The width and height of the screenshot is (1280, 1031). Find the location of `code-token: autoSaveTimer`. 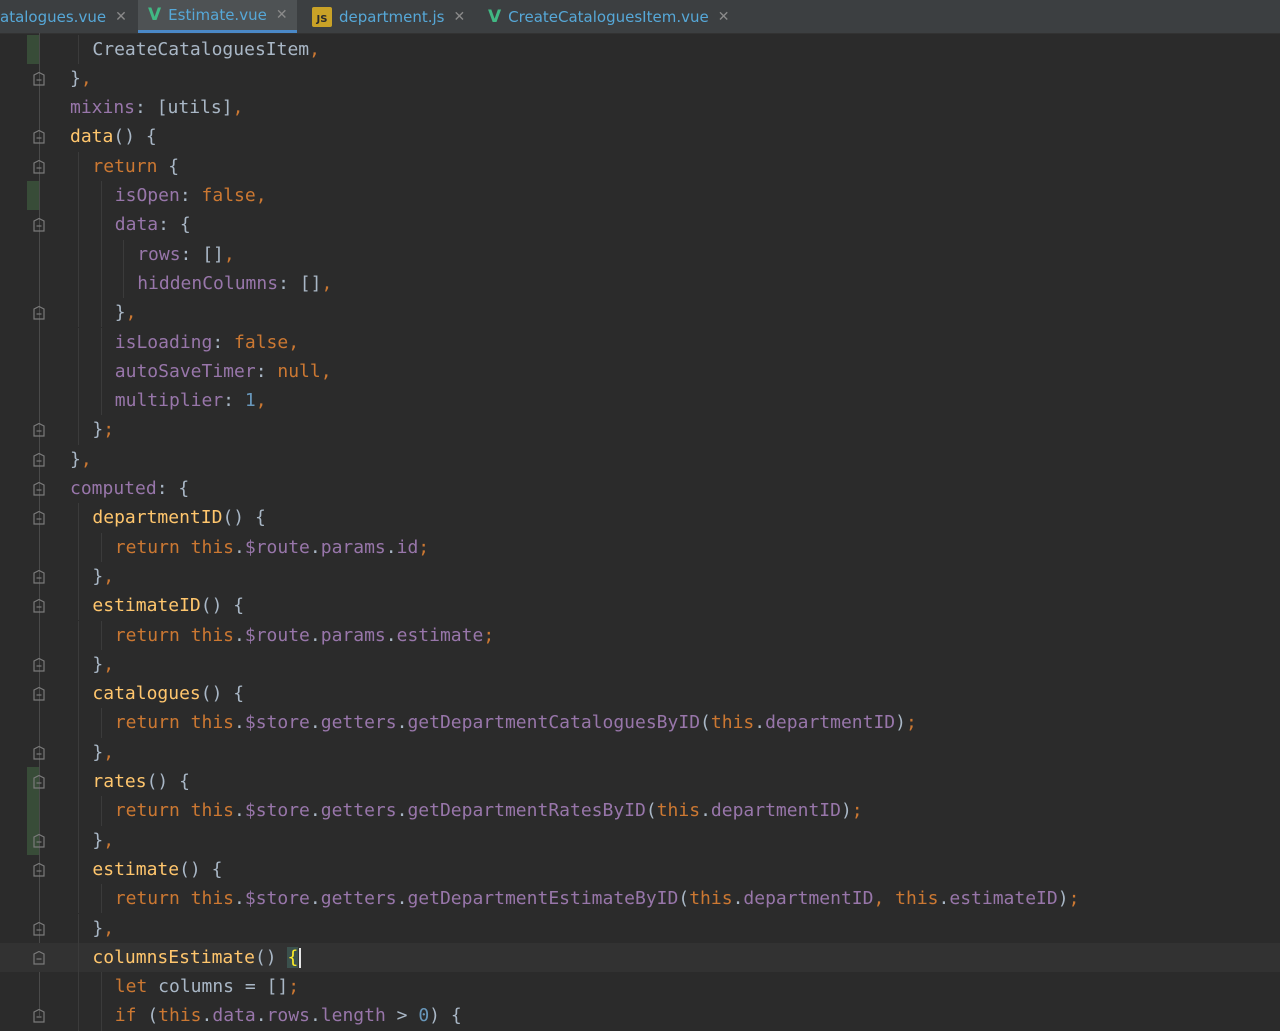

code-token: autoSaveTimer is located at coordinates (185, 371).